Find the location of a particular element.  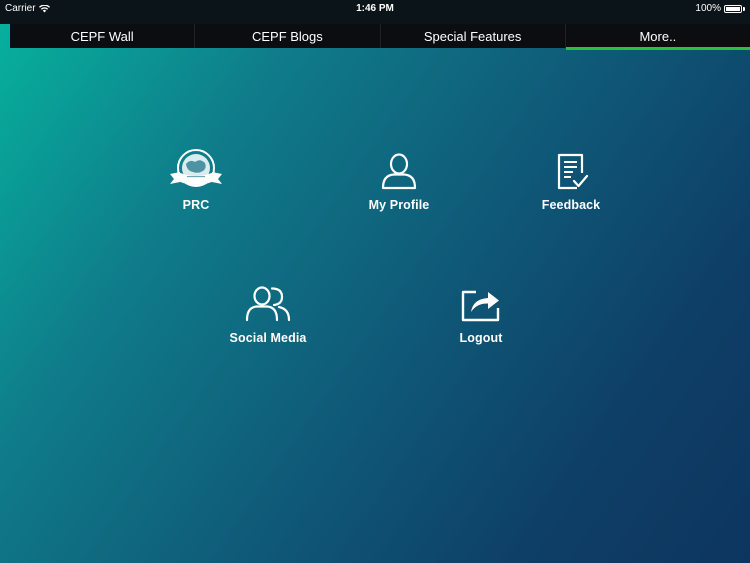

tab-label: CEPF Blogs is located at coordinates (287, 36).